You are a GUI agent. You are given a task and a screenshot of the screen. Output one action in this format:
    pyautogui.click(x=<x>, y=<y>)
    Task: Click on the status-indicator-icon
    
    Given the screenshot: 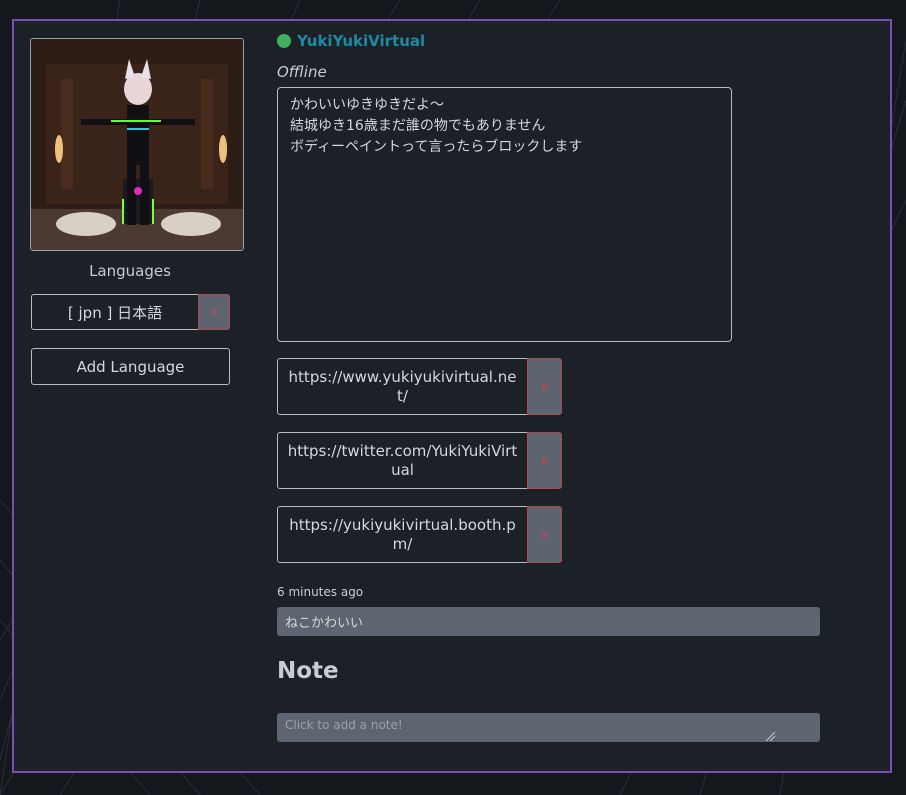 What is the action you would take?
    pyautogui.click(x=284, y=41)
    